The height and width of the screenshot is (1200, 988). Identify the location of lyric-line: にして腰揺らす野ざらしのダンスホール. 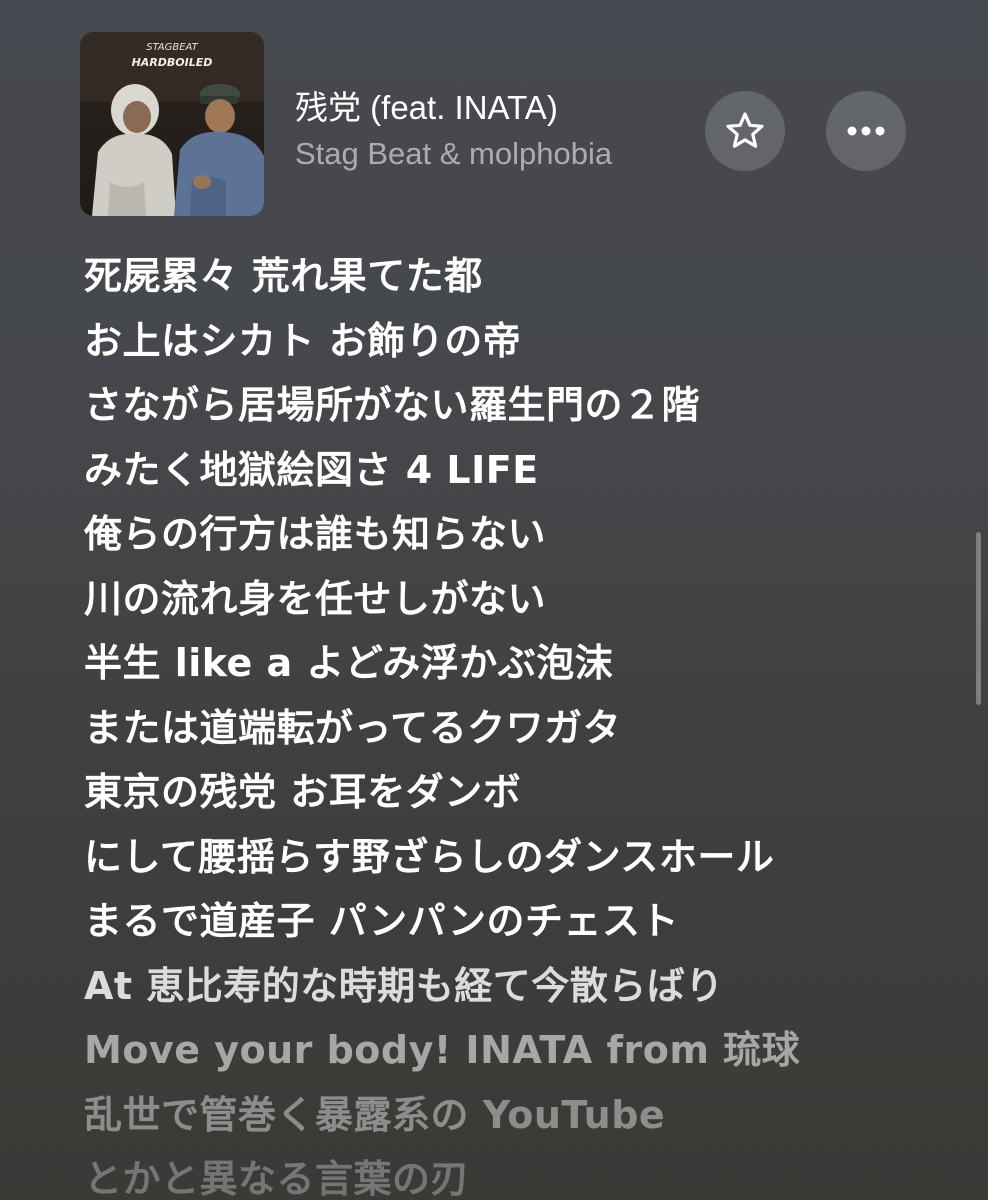
(514, 857).